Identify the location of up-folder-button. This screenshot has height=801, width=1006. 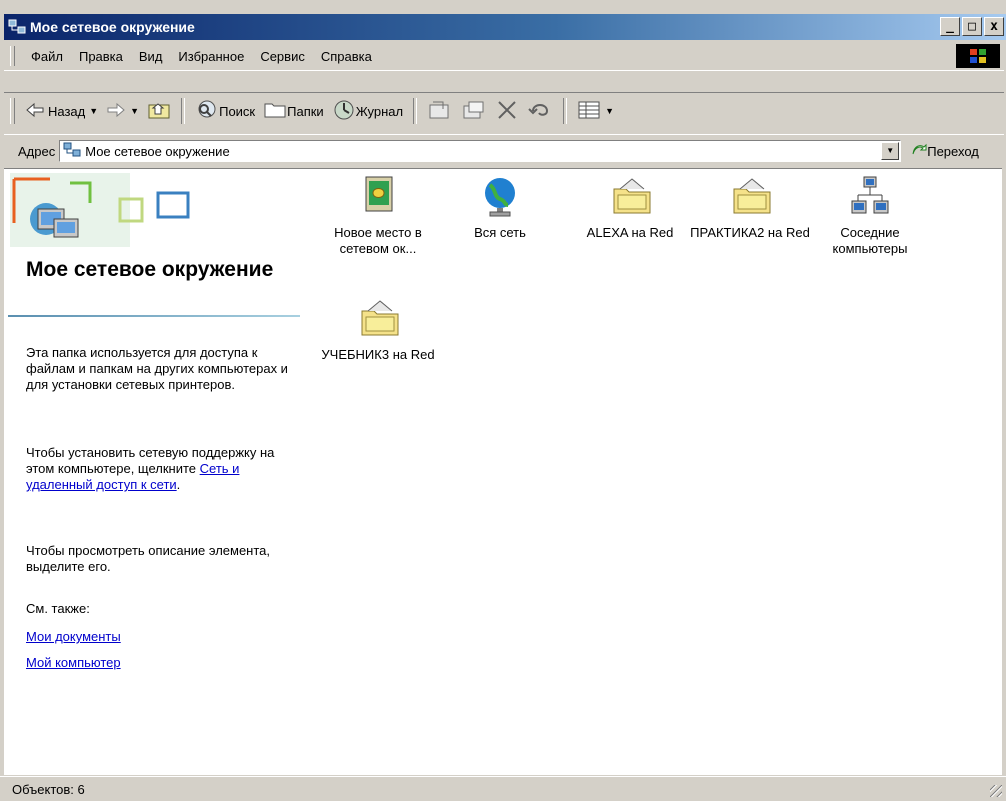
(159, 111).